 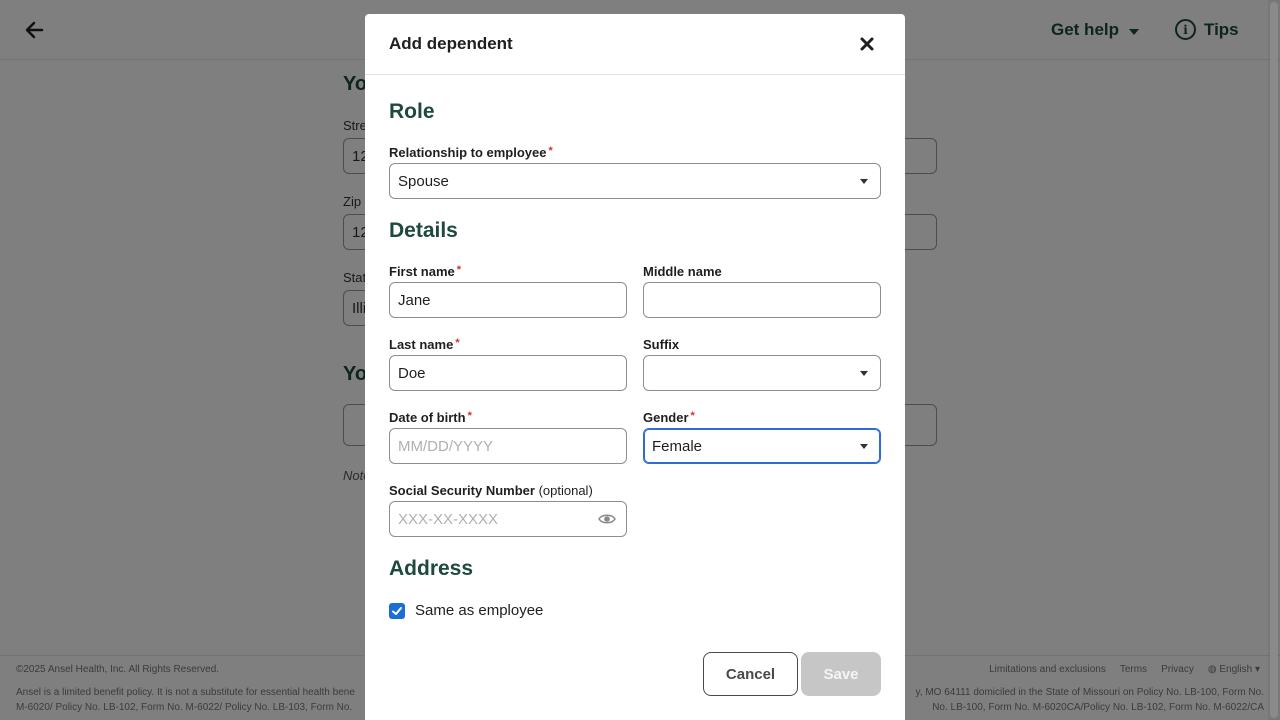 What do you see at coordinates (677, 446) in the screenshot?
I see `gender-value: Female` at bounding box center [677, 446].